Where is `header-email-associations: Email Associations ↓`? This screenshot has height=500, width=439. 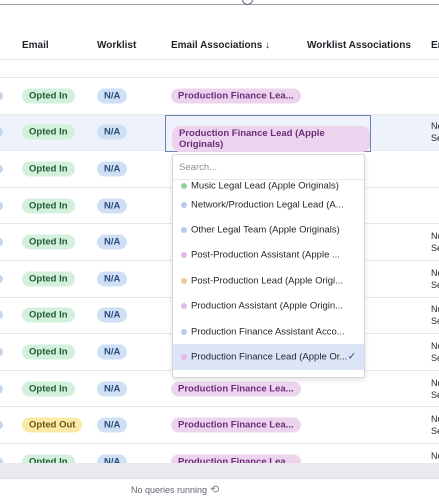 header-email-associations: Email Associations ↓ is located at coordinates (220, 45).